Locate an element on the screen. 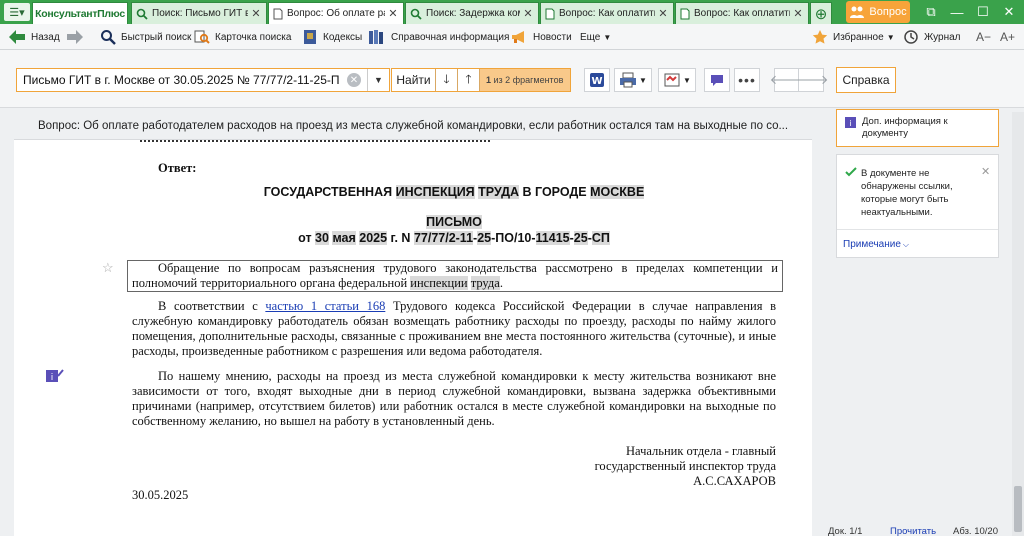 Image resolution: width=1024 pixels, height=536 pixels. search-highlight: МОСКВЕ is located at coordinates (617, 192).